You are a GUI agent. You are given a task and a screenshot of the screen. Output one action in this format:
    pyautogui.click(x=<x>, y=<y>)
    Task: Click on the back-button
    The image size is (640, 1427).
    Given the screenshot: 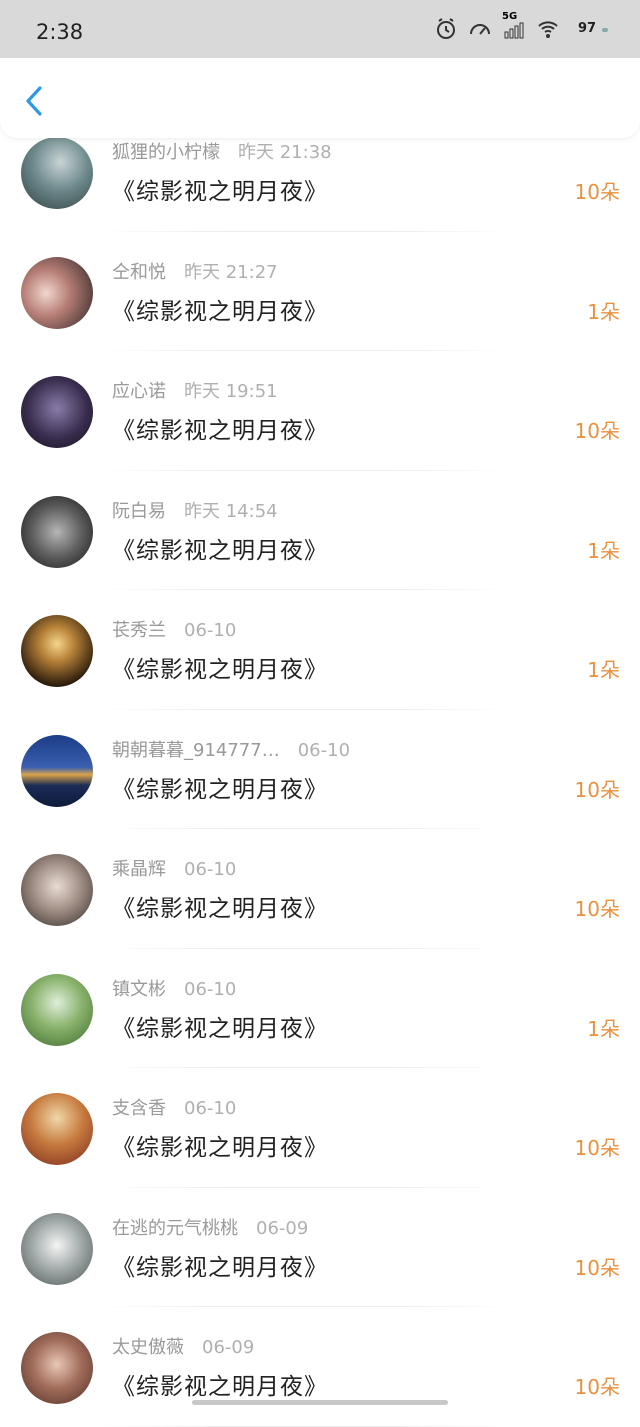 What is the action you would take?
    pyautogui.click(x=35, y=101)
    